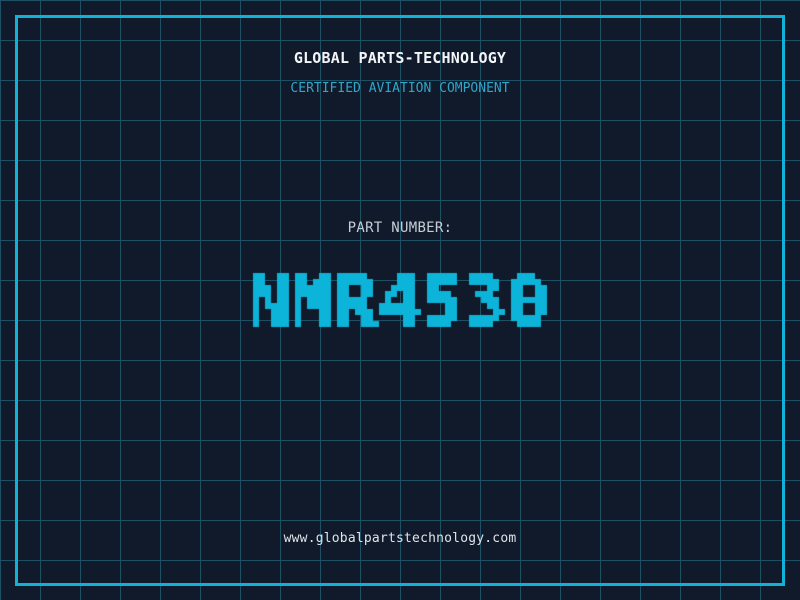 The width and height of the screenshot is (800, 600). I want to click on part-number-label: PART NUMBER:, so click(400, 228).